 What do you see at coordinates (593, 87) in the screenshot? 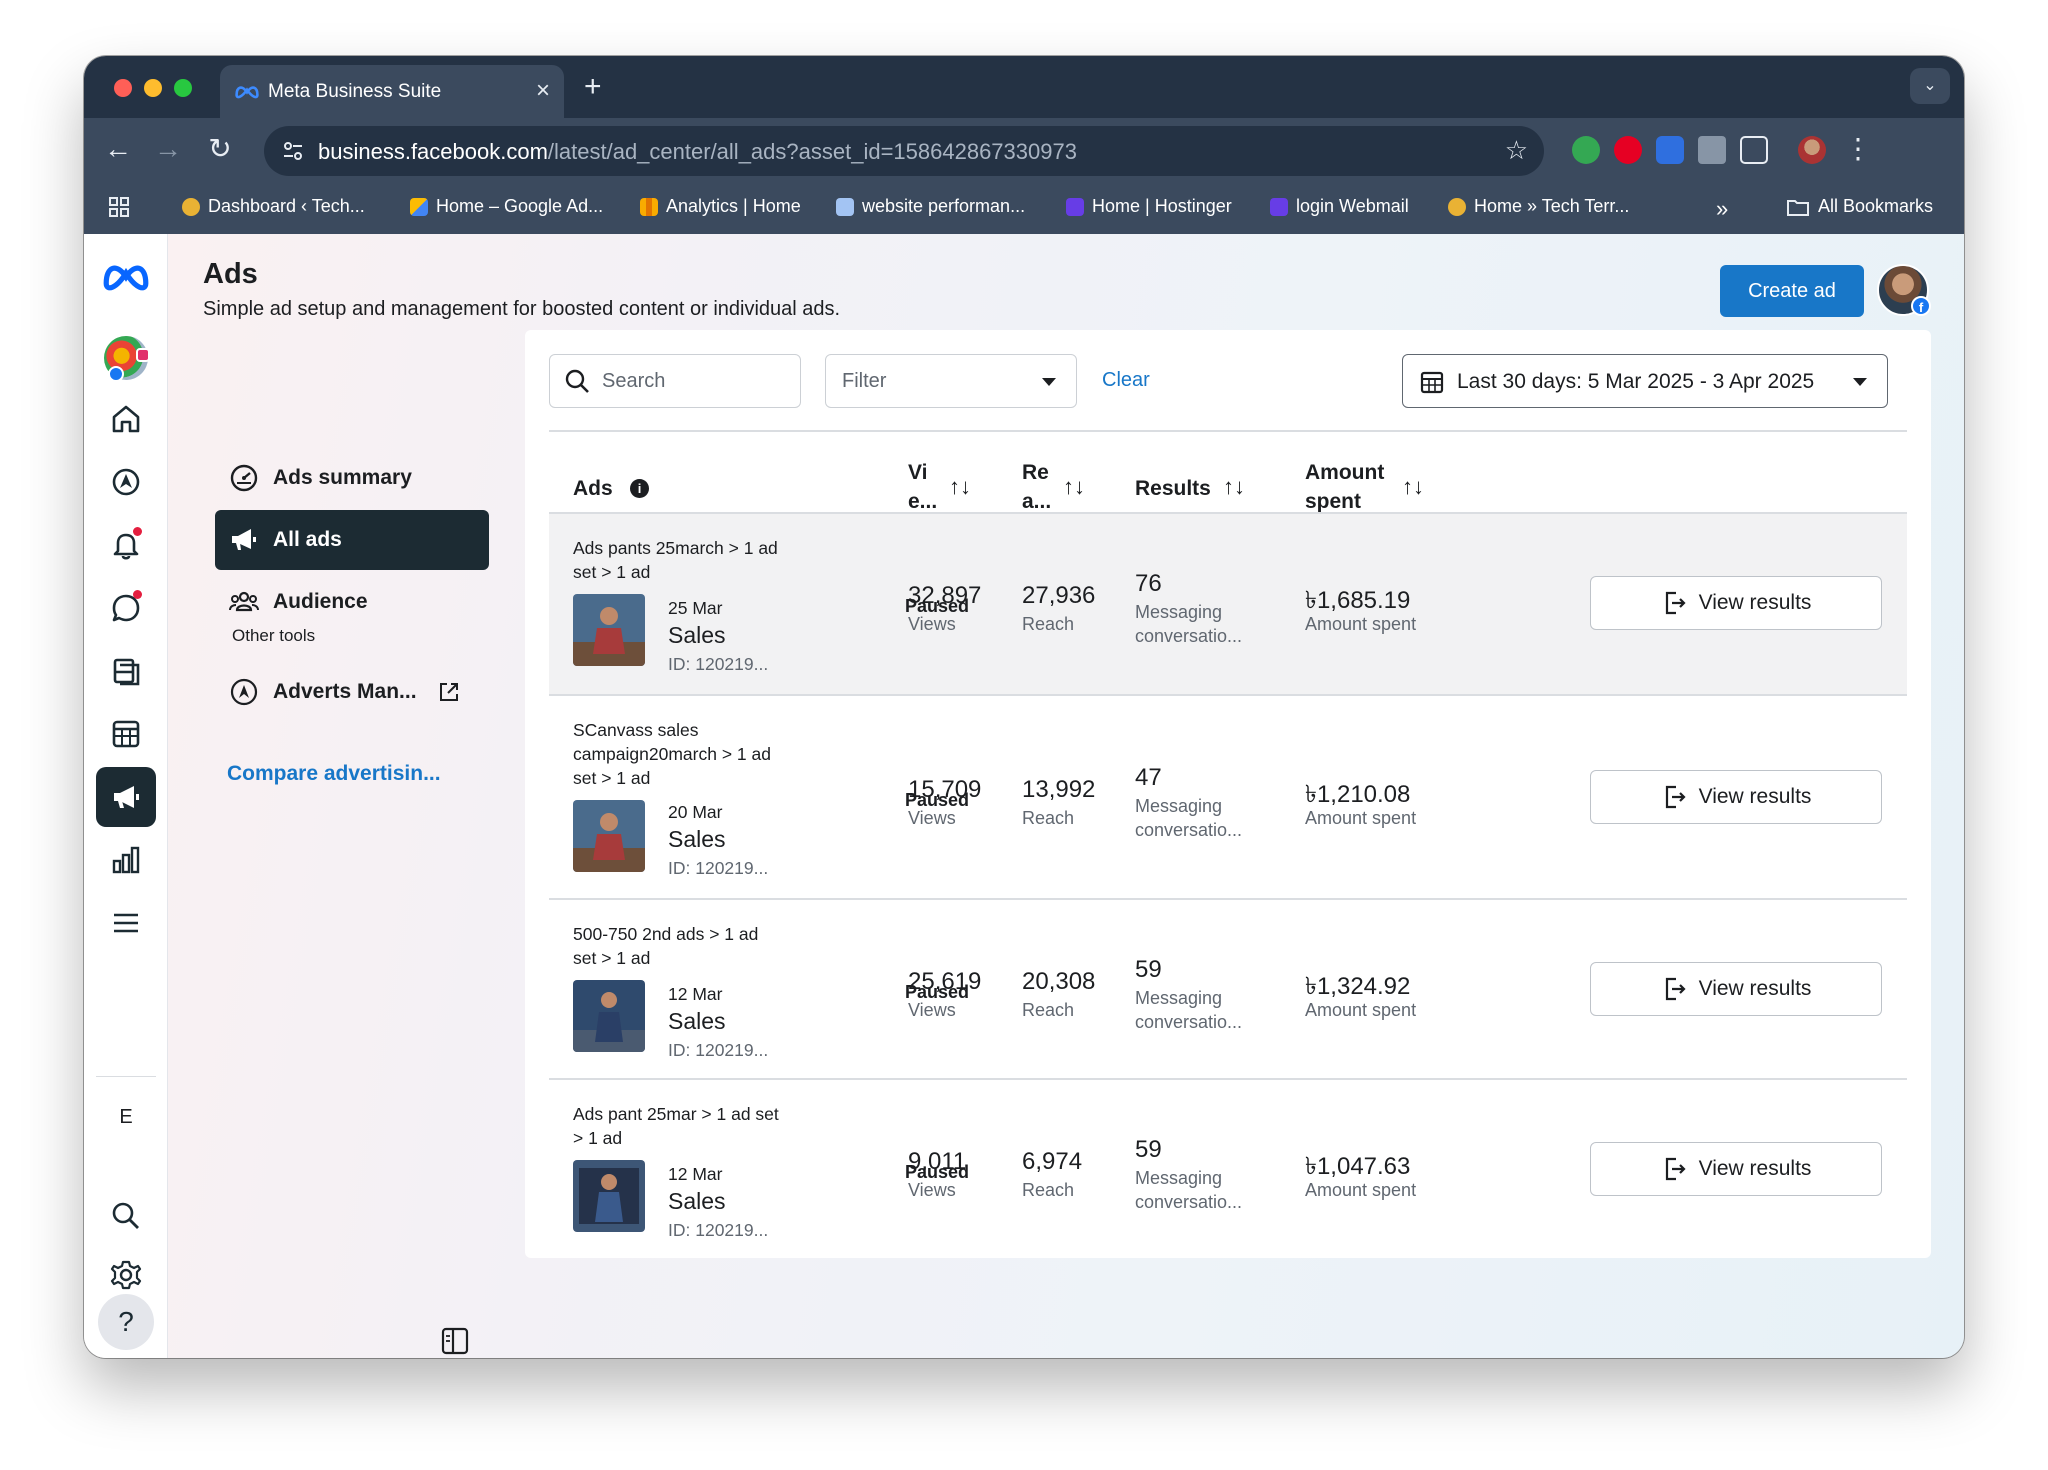
I see `new-tab-button: +` at bounding box center [593, 87].